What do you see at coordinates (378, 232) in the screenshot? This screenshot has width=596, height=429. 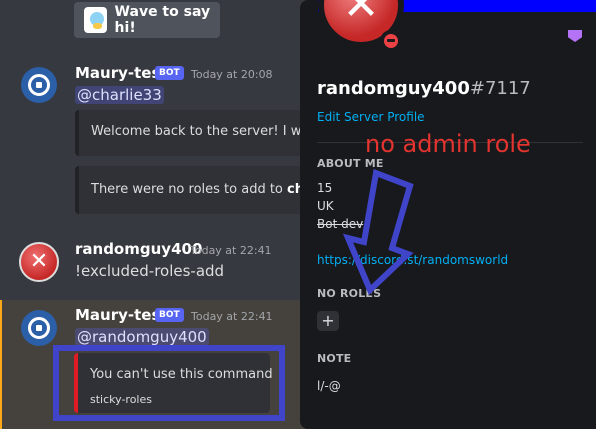 I see `annotation-arrow` at bounding box center [378, 232].